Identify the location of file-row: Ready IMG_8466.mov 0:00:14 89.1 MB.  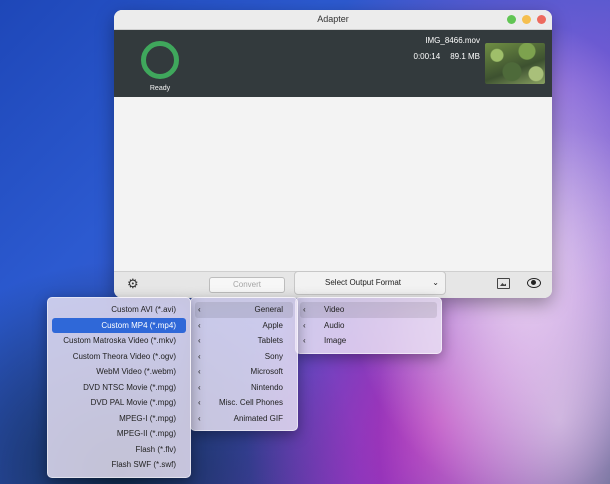
(333, 63).